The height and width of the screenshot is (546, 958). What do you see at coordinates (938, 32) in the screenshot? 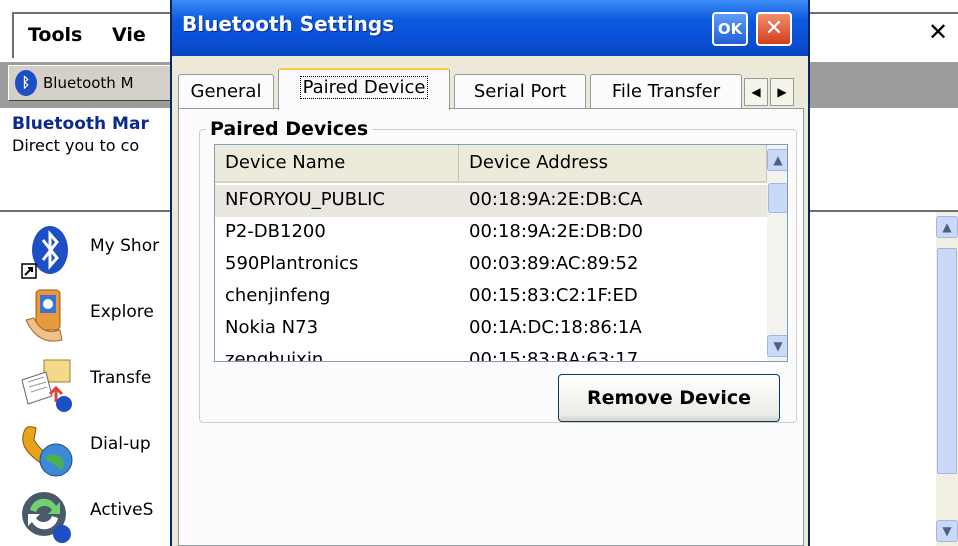
I see `app-close-button: ✕` at bounding box center [938, 32].